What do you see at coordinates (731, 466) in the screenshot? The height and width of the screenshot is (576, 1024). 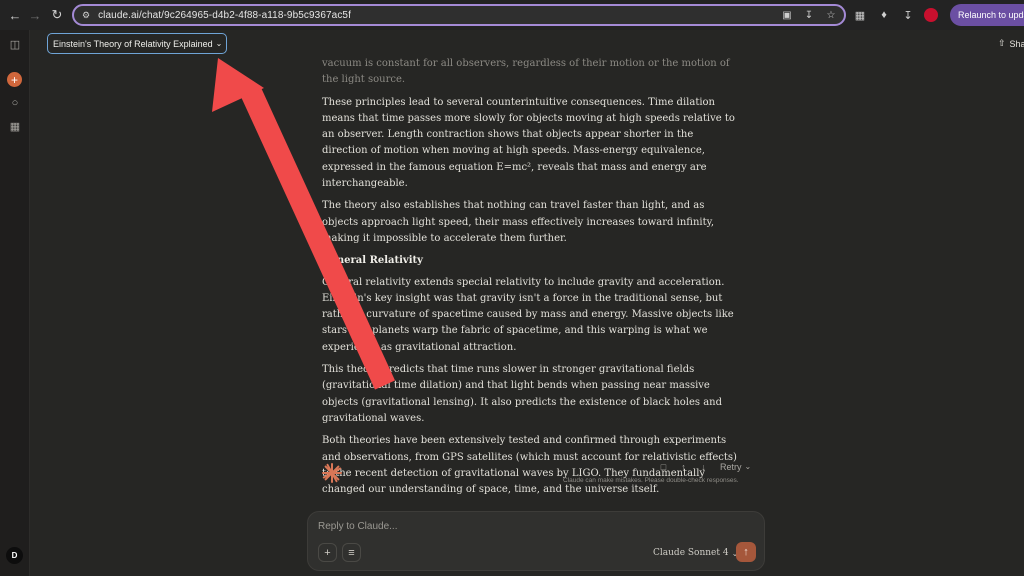 I see `retry-label: Retry` at bounding box center [731, 466].